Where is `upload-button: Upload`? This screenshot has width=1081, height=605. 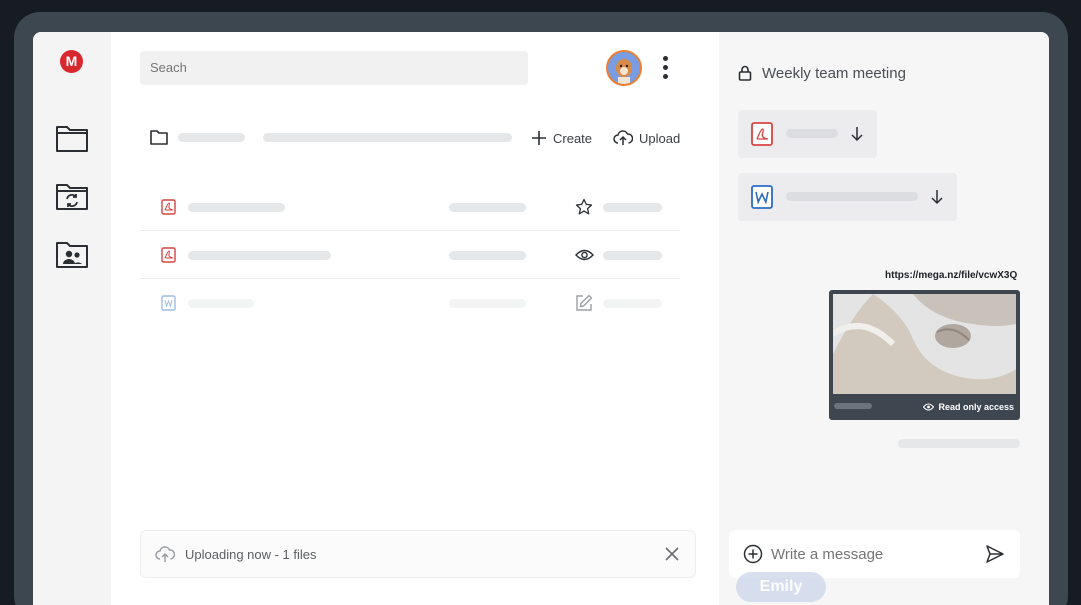
upload-button: Upload is located at coordinates (646, 138).